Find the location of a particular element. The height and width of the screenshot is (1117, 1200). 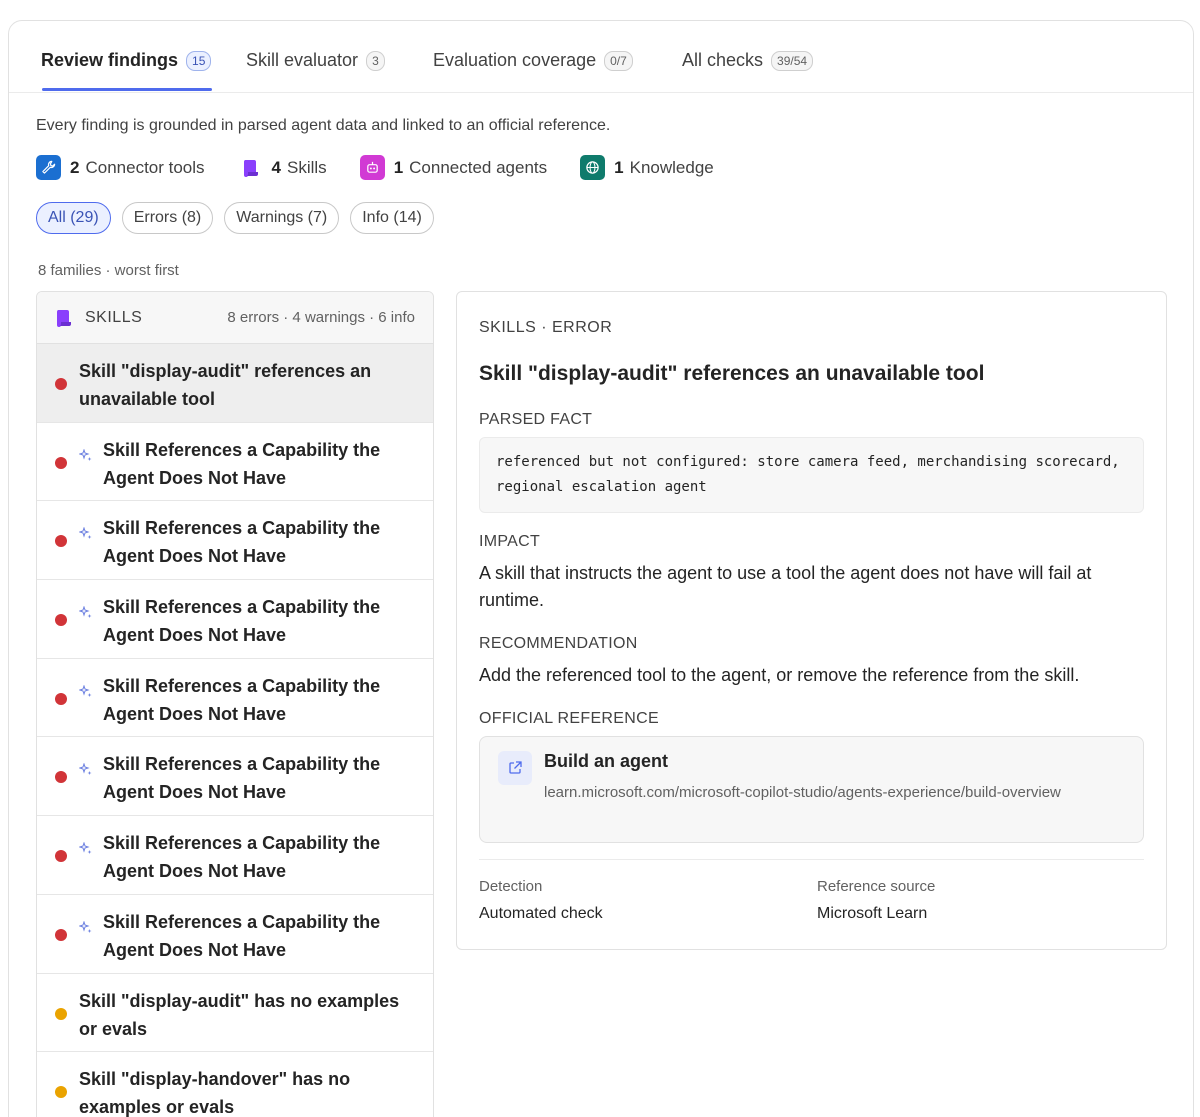

filter-all: All (29) is located at coordinates (73, 218).